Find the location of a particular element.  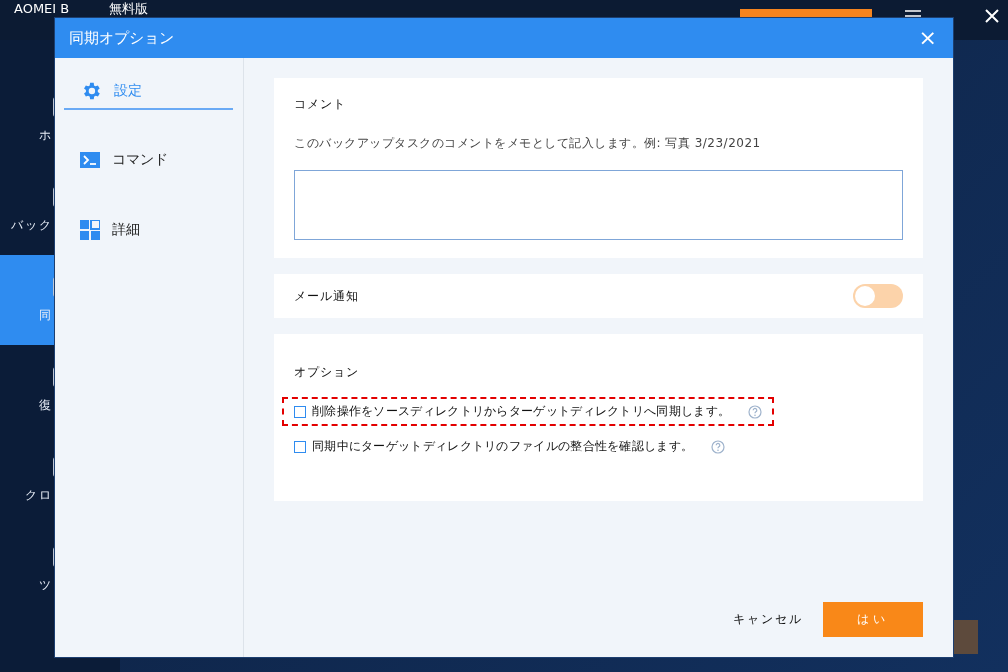

grid-icon is located at coordinates (90, 230).